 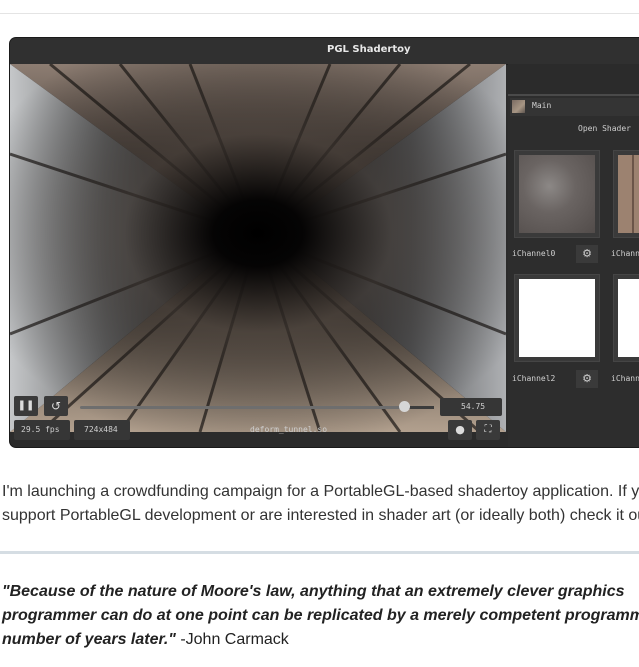 What do you see at coordinates (152, 4) in the screenshot?
I see `page-heading-fragment` at bounding box center [152, 4].